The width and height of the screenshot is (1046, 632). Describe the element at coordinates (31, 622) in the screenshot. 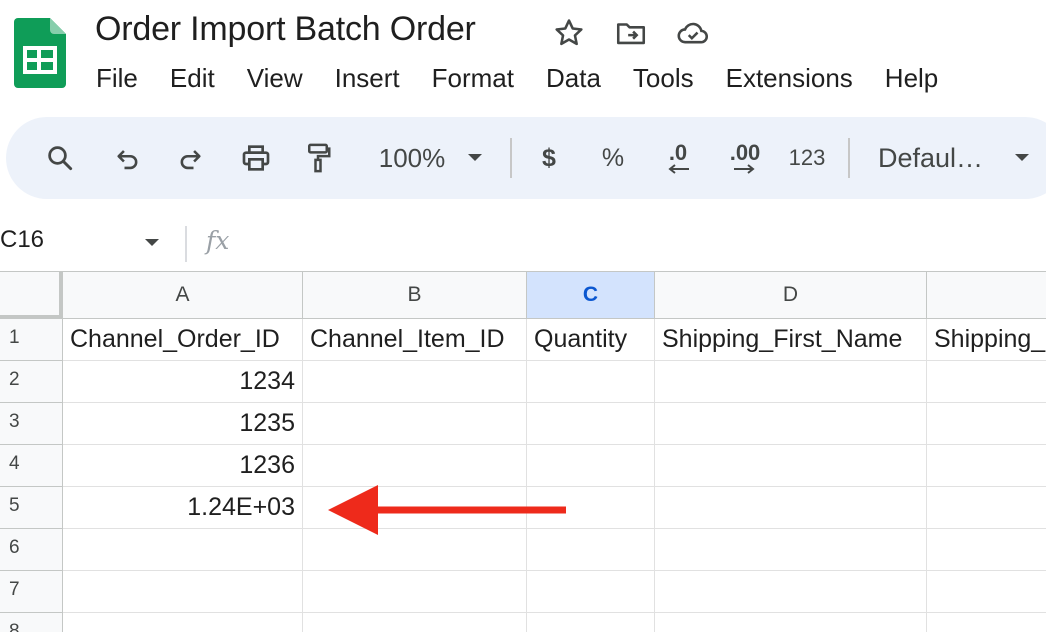

I see `row-header-8: 8` at that location.